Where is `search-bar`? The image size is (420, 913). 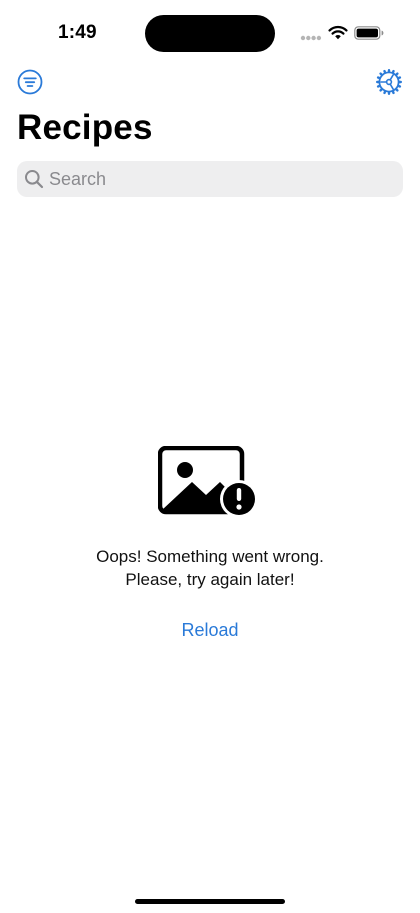
search-bar is located at coordinates (210, 179).